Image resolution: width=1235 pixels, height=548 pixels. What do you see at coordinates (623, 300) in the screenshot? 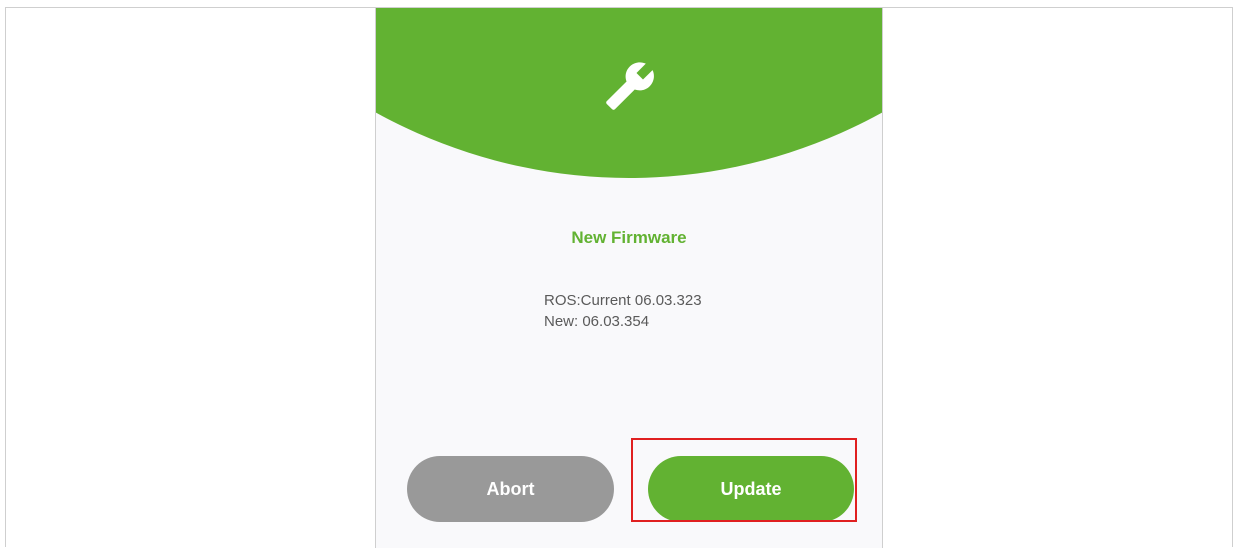
I see `current-version-text: ROS:Current 06.03.323` at bounding box center [623, 300].